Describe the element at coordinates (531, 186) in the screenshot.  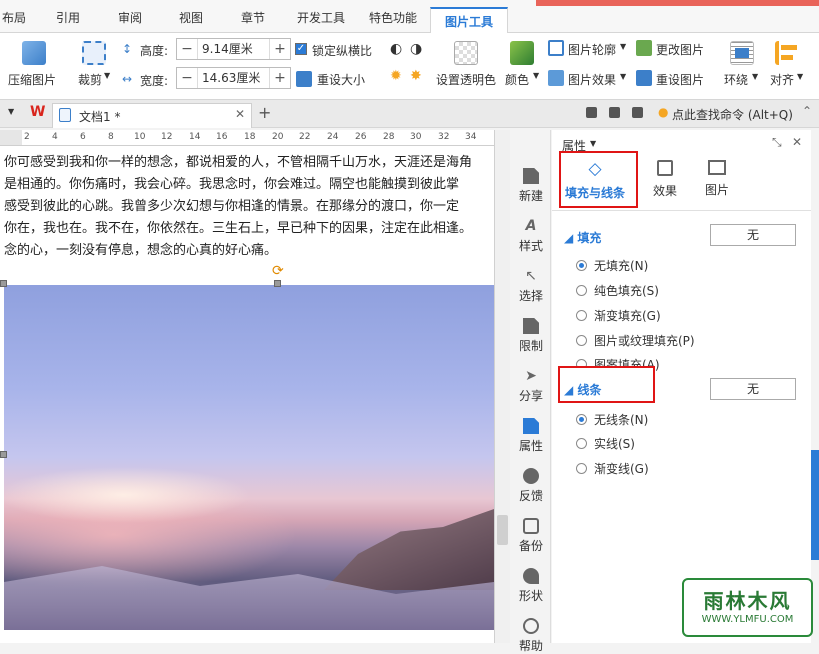
I see `sidebar-item-new: 新建` at that location.